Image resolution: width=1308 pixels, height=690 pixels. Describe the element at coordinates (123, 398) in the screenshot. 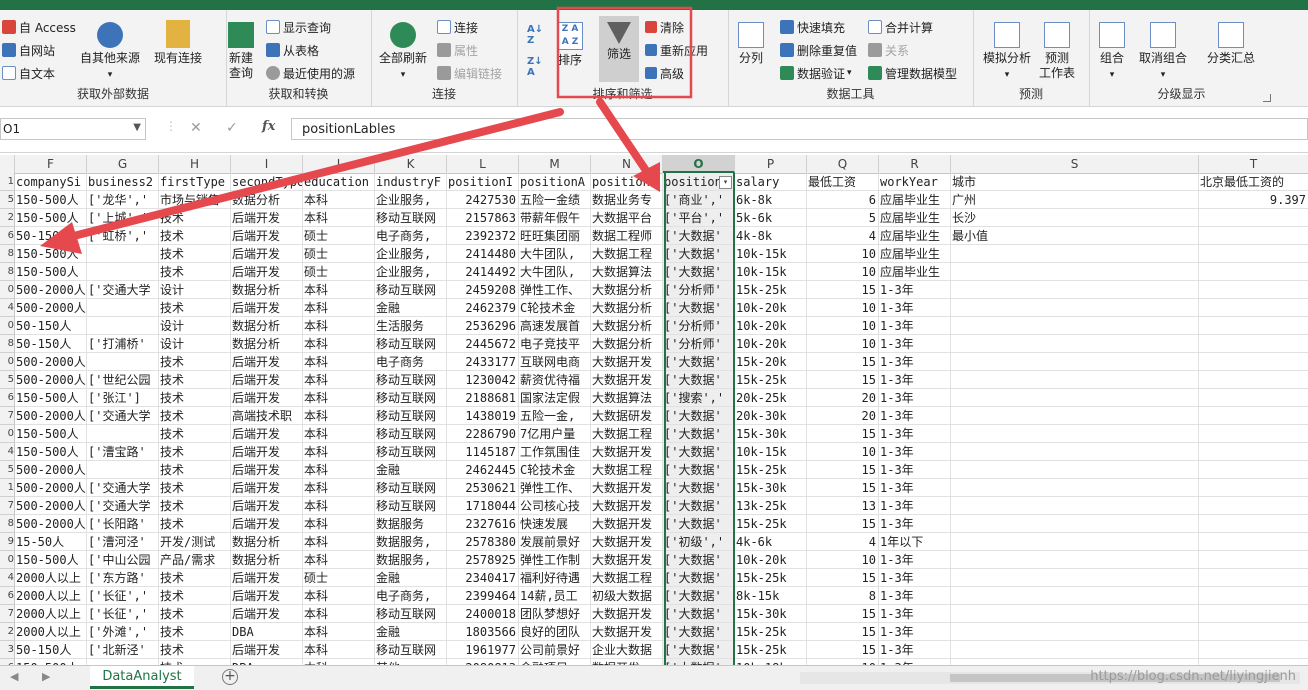

I see `cell: ['张江']` at that location.